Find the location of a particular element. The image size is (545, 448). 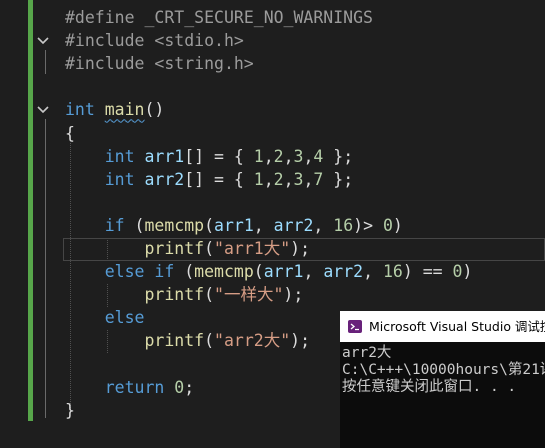

code-token: #define is located at coordinates (105, 17).